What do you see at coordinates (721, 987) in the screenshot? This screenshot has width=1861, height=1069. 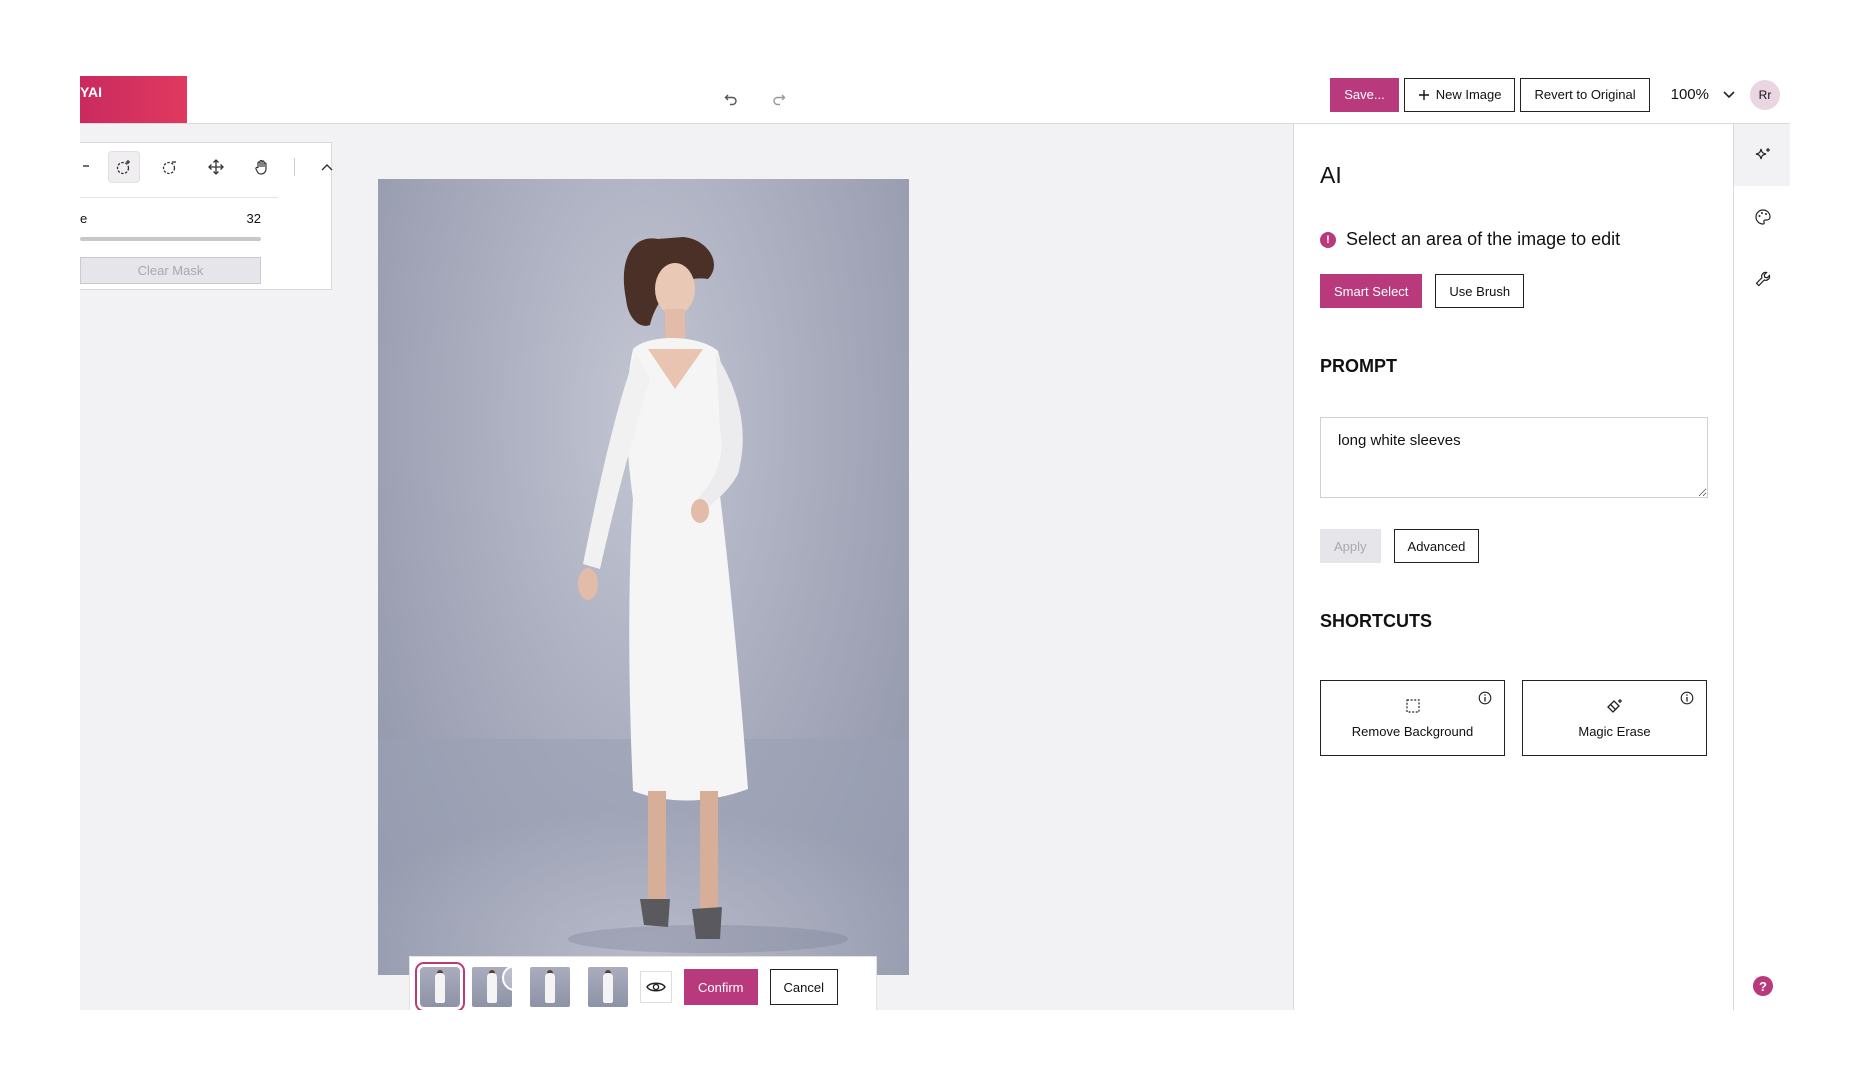 I see `confirm-button: Confirm` at bounding box center [721, 987].